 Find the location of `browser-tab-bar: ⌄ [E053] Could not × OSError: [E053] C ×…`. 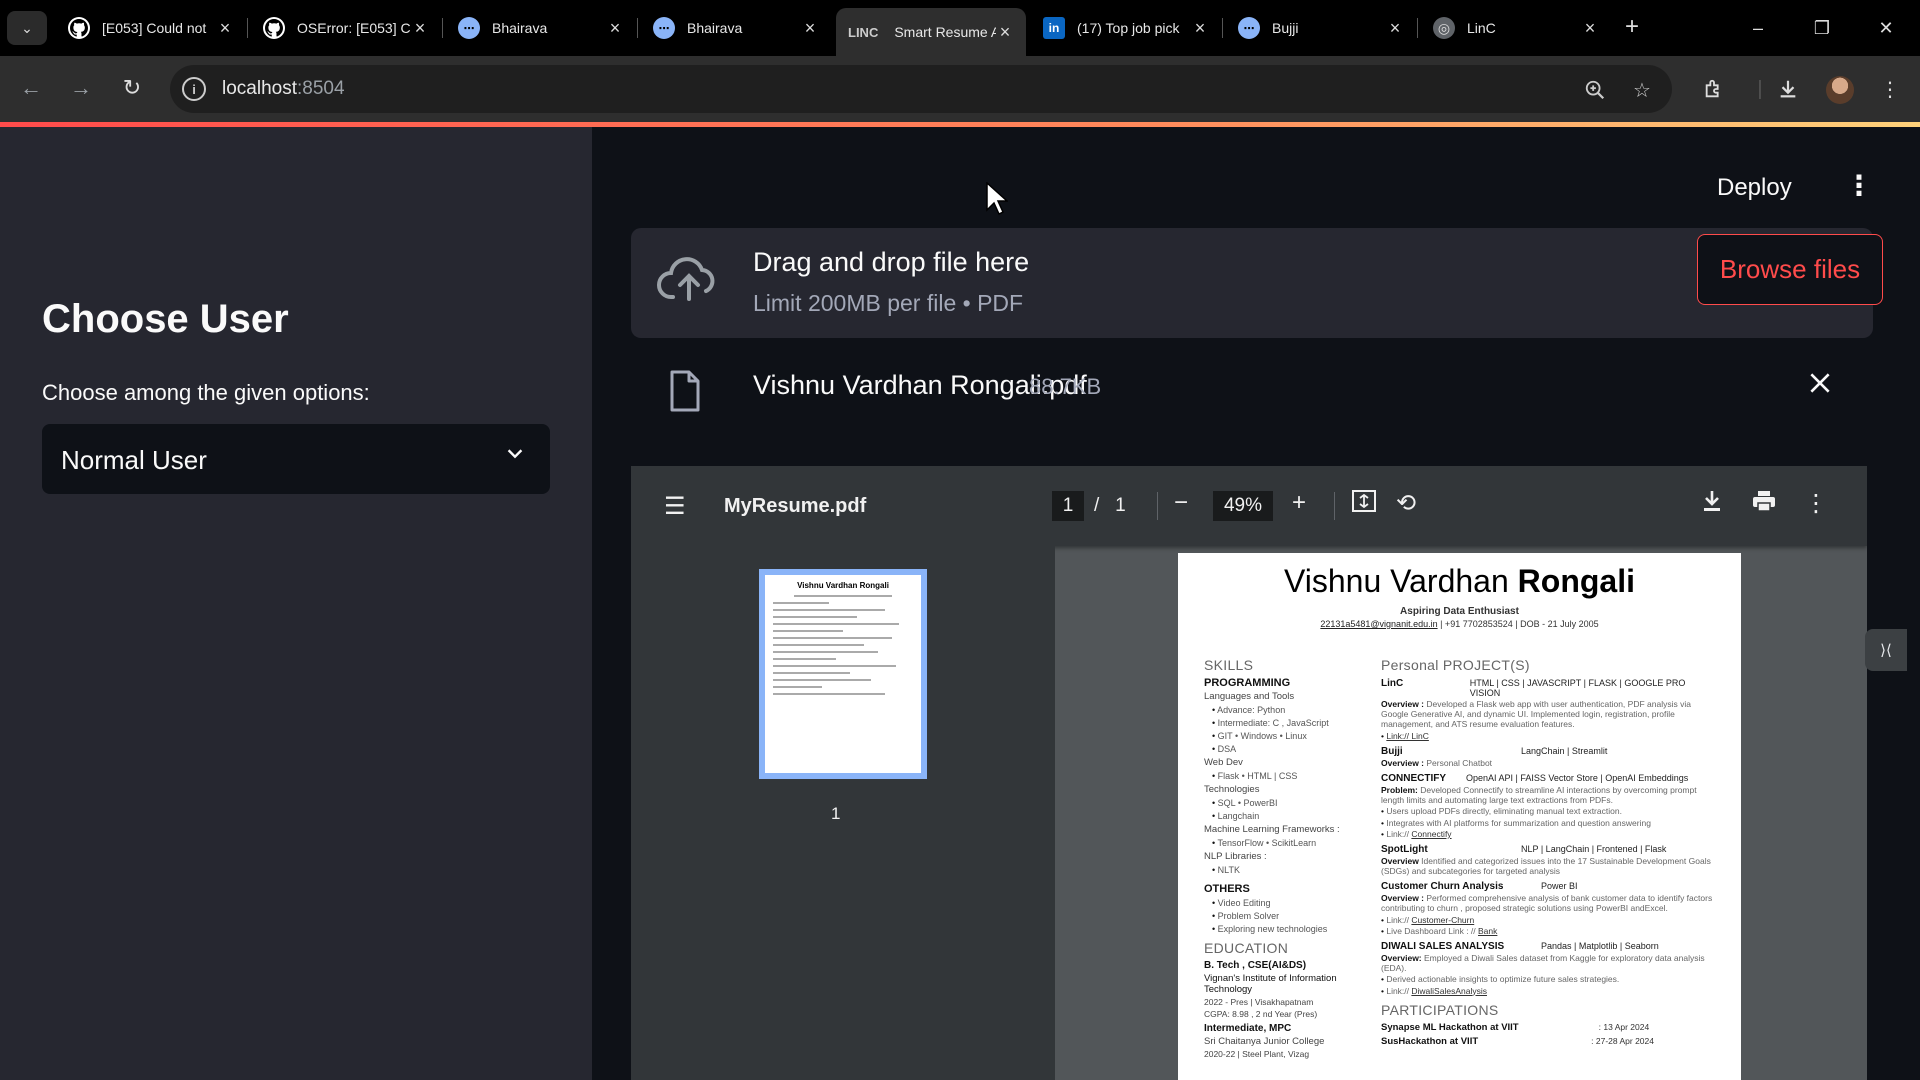

browser-tab-bar: ⌄ [E053] Could not × OSError: [E053] C ×… is located at coordinates (960, 28).